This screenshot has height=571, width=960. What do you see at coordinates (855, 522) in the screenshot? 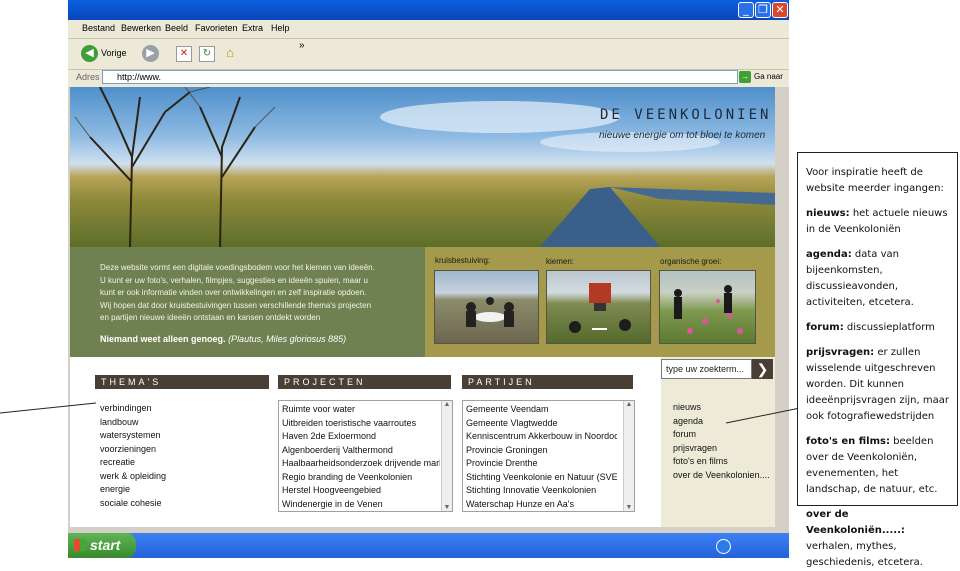
I see `callout-term: over de Veenkoloniën.....:` at bounding box center [855, 522].